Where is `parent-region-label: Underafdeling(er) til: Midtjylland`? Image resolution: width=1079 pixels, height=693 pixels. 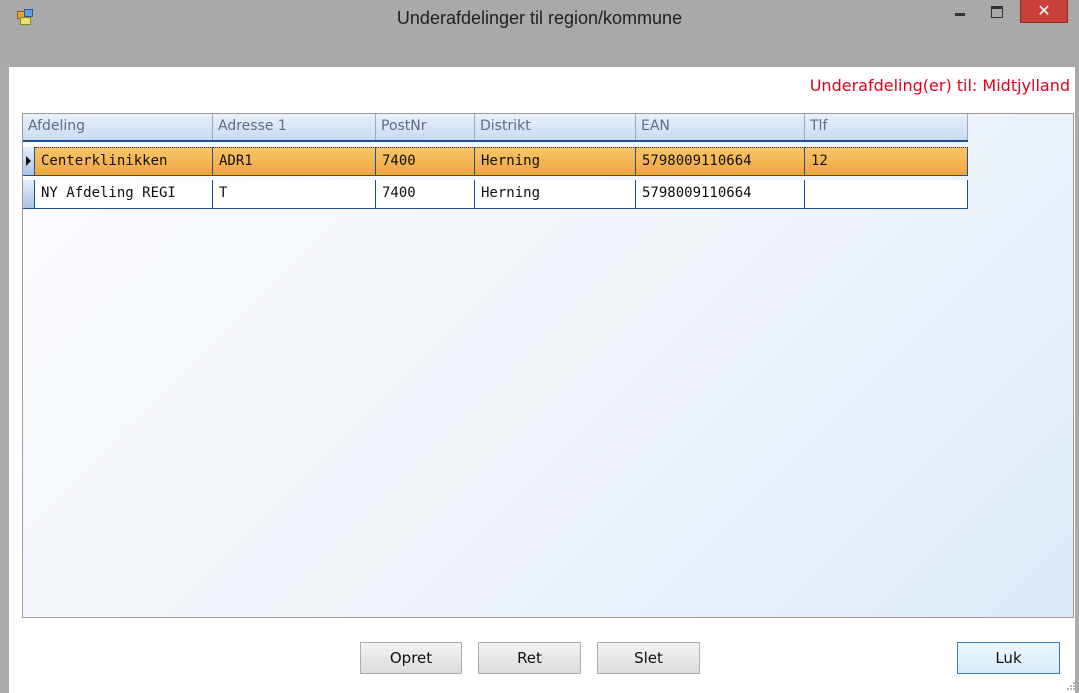 parent-region-label: Underafdeling(er) til: Midtjylland is located at coordinates (939, 85).